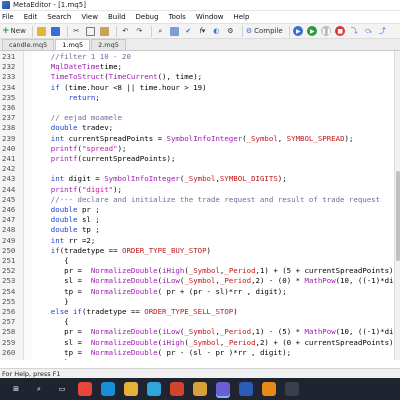 The height and width of the screenshot is (400, 400). I want to click on code-line: 249 int rr =2;, so click(200, 241).